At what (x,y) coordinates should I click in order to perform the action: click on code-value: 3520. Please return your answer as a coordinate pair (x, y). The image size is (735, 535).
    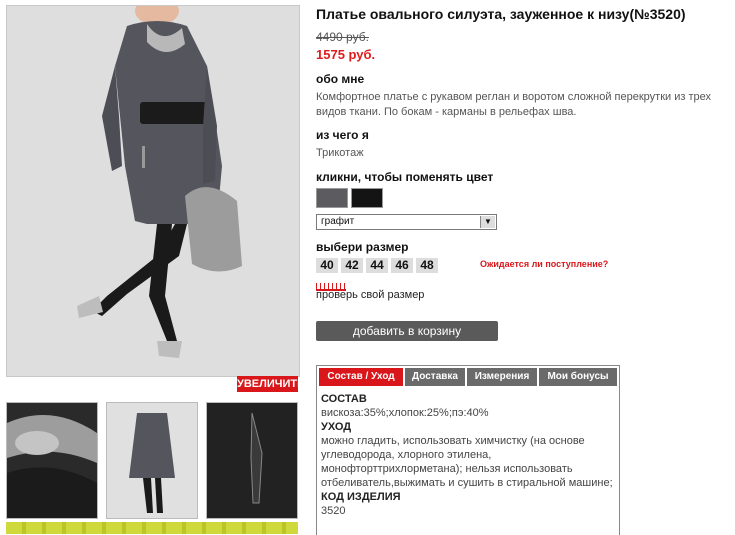
    Looking at the image, I should click on (333, 511).